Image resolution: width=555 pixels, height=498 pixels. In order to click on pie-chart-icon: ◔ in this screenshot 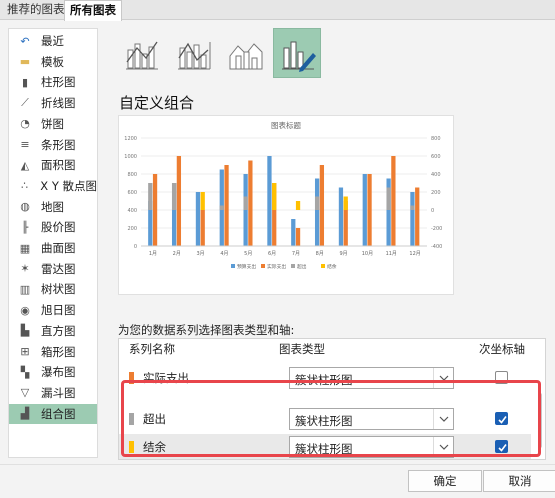, I will do `click(25, 124)`.